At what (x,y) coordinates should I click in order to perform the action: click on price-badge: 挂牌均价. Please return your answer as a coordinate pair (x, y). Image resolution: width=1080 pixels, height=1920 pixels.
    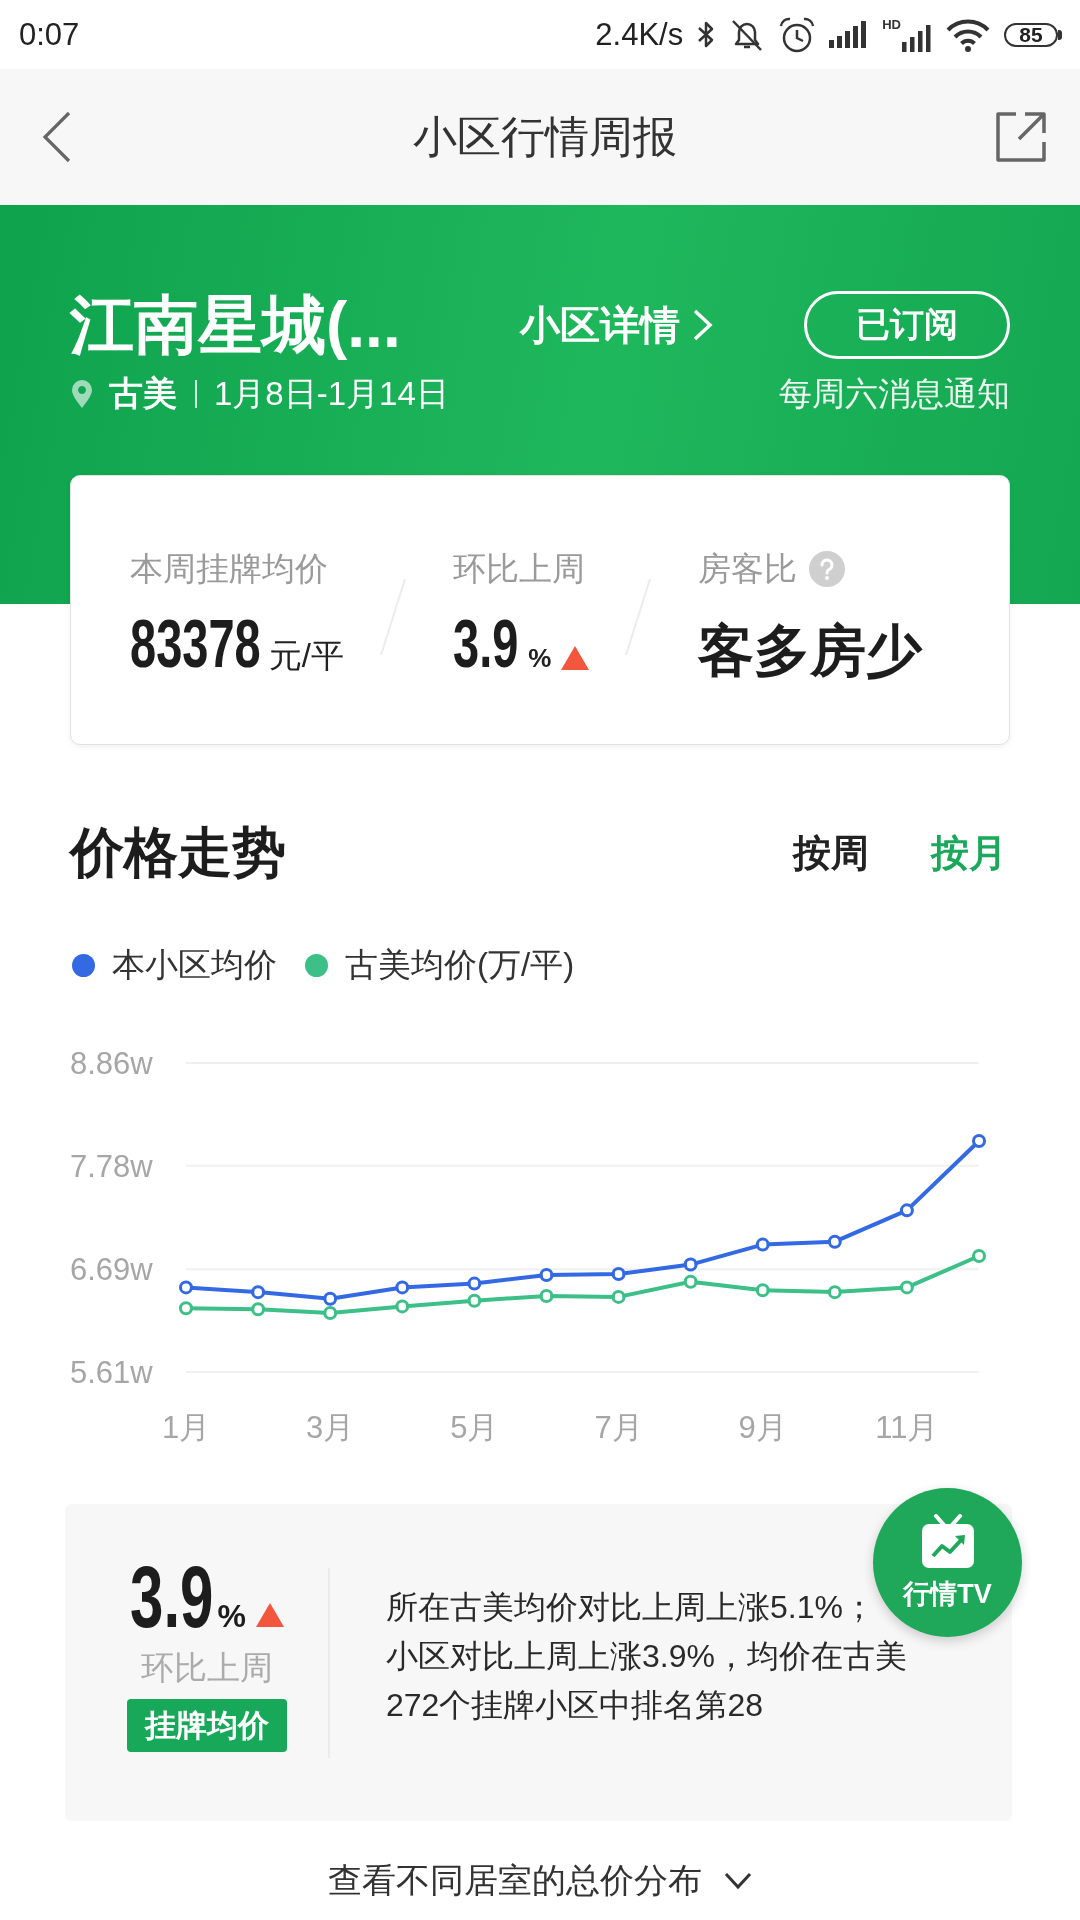
    Looking at the image, I should click on (207, 1725).